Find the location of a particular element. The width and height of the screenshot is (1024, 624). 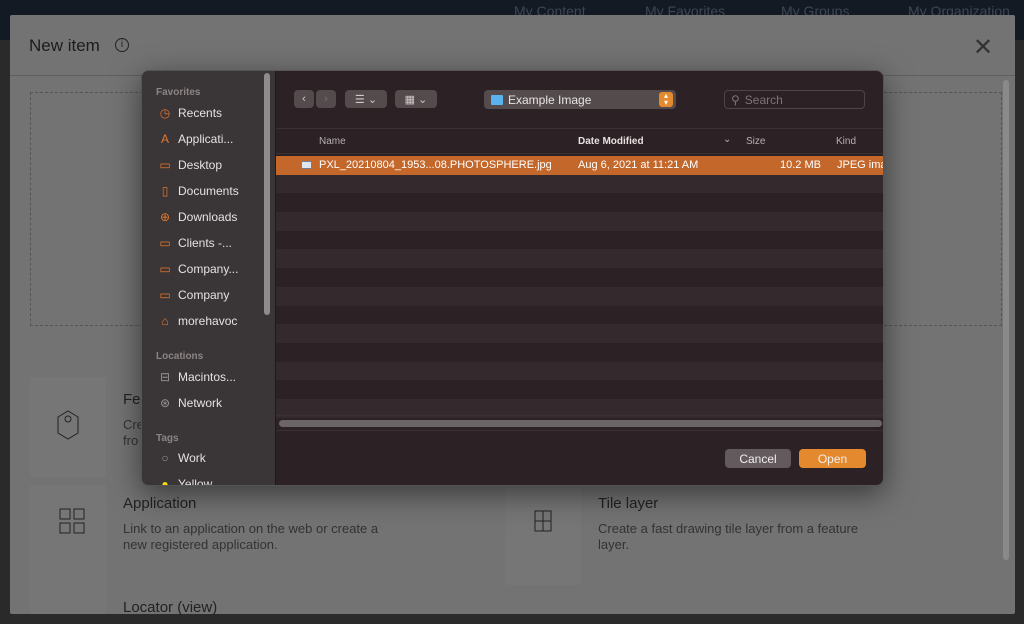

updown-chevron-icon: ▴ ▾ is located at coordinates (666, 99).